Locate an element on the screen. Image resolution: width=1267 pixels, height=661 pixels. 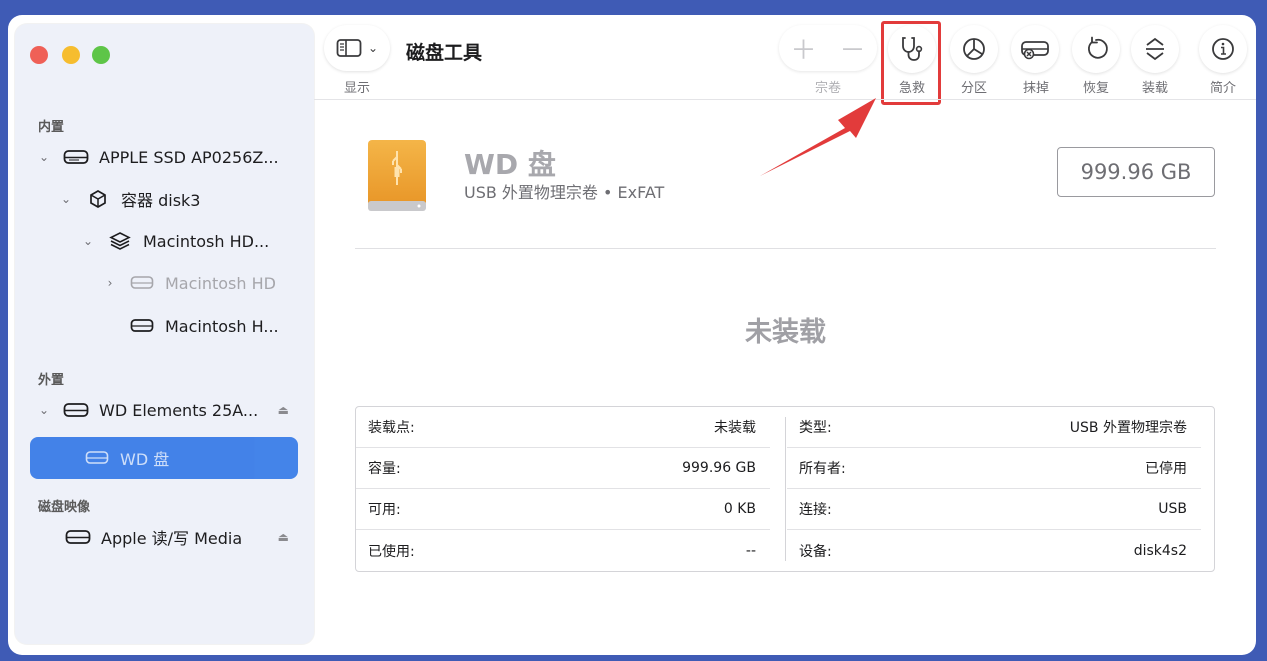
annotation-arrow is located at coordinates (818, 137).